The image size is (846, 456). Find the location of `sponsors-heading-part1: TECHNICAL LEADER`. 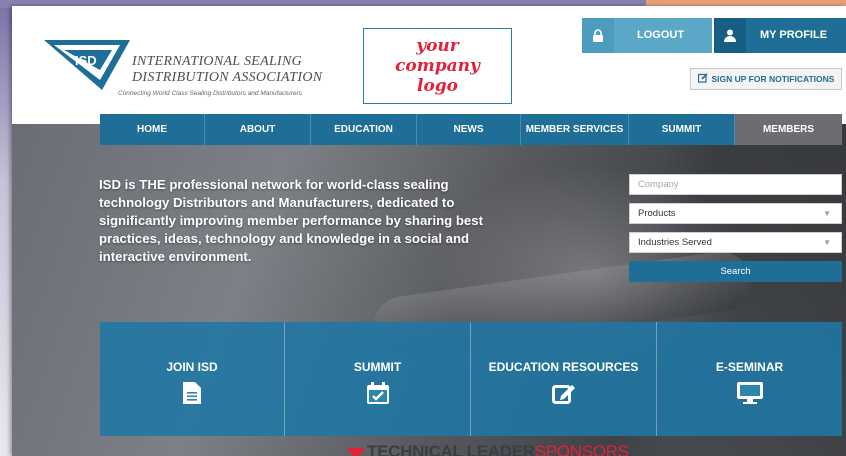

sponsors-heading-part1: TECHNICAL LEADER is located at coordinates (451, 449).